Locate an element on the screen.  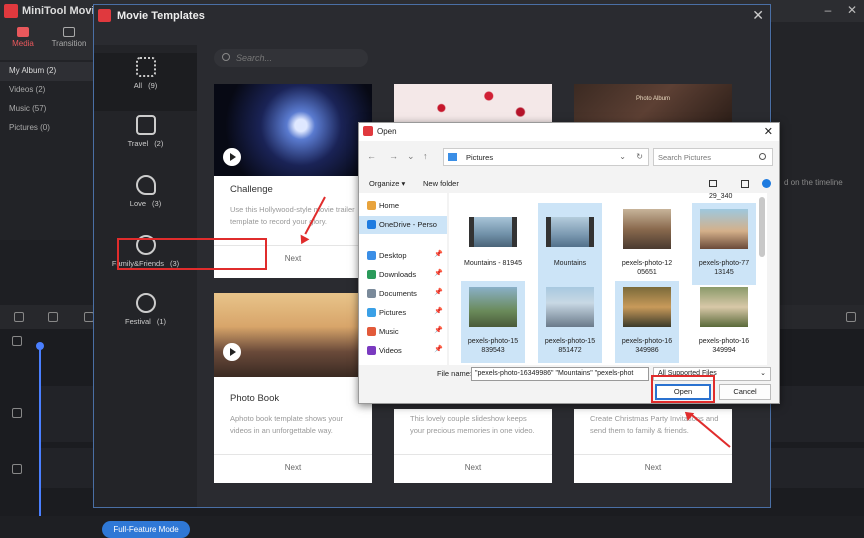
dialog-toolbar: Organize ▾ New folder is located at coordinates (569, 184).